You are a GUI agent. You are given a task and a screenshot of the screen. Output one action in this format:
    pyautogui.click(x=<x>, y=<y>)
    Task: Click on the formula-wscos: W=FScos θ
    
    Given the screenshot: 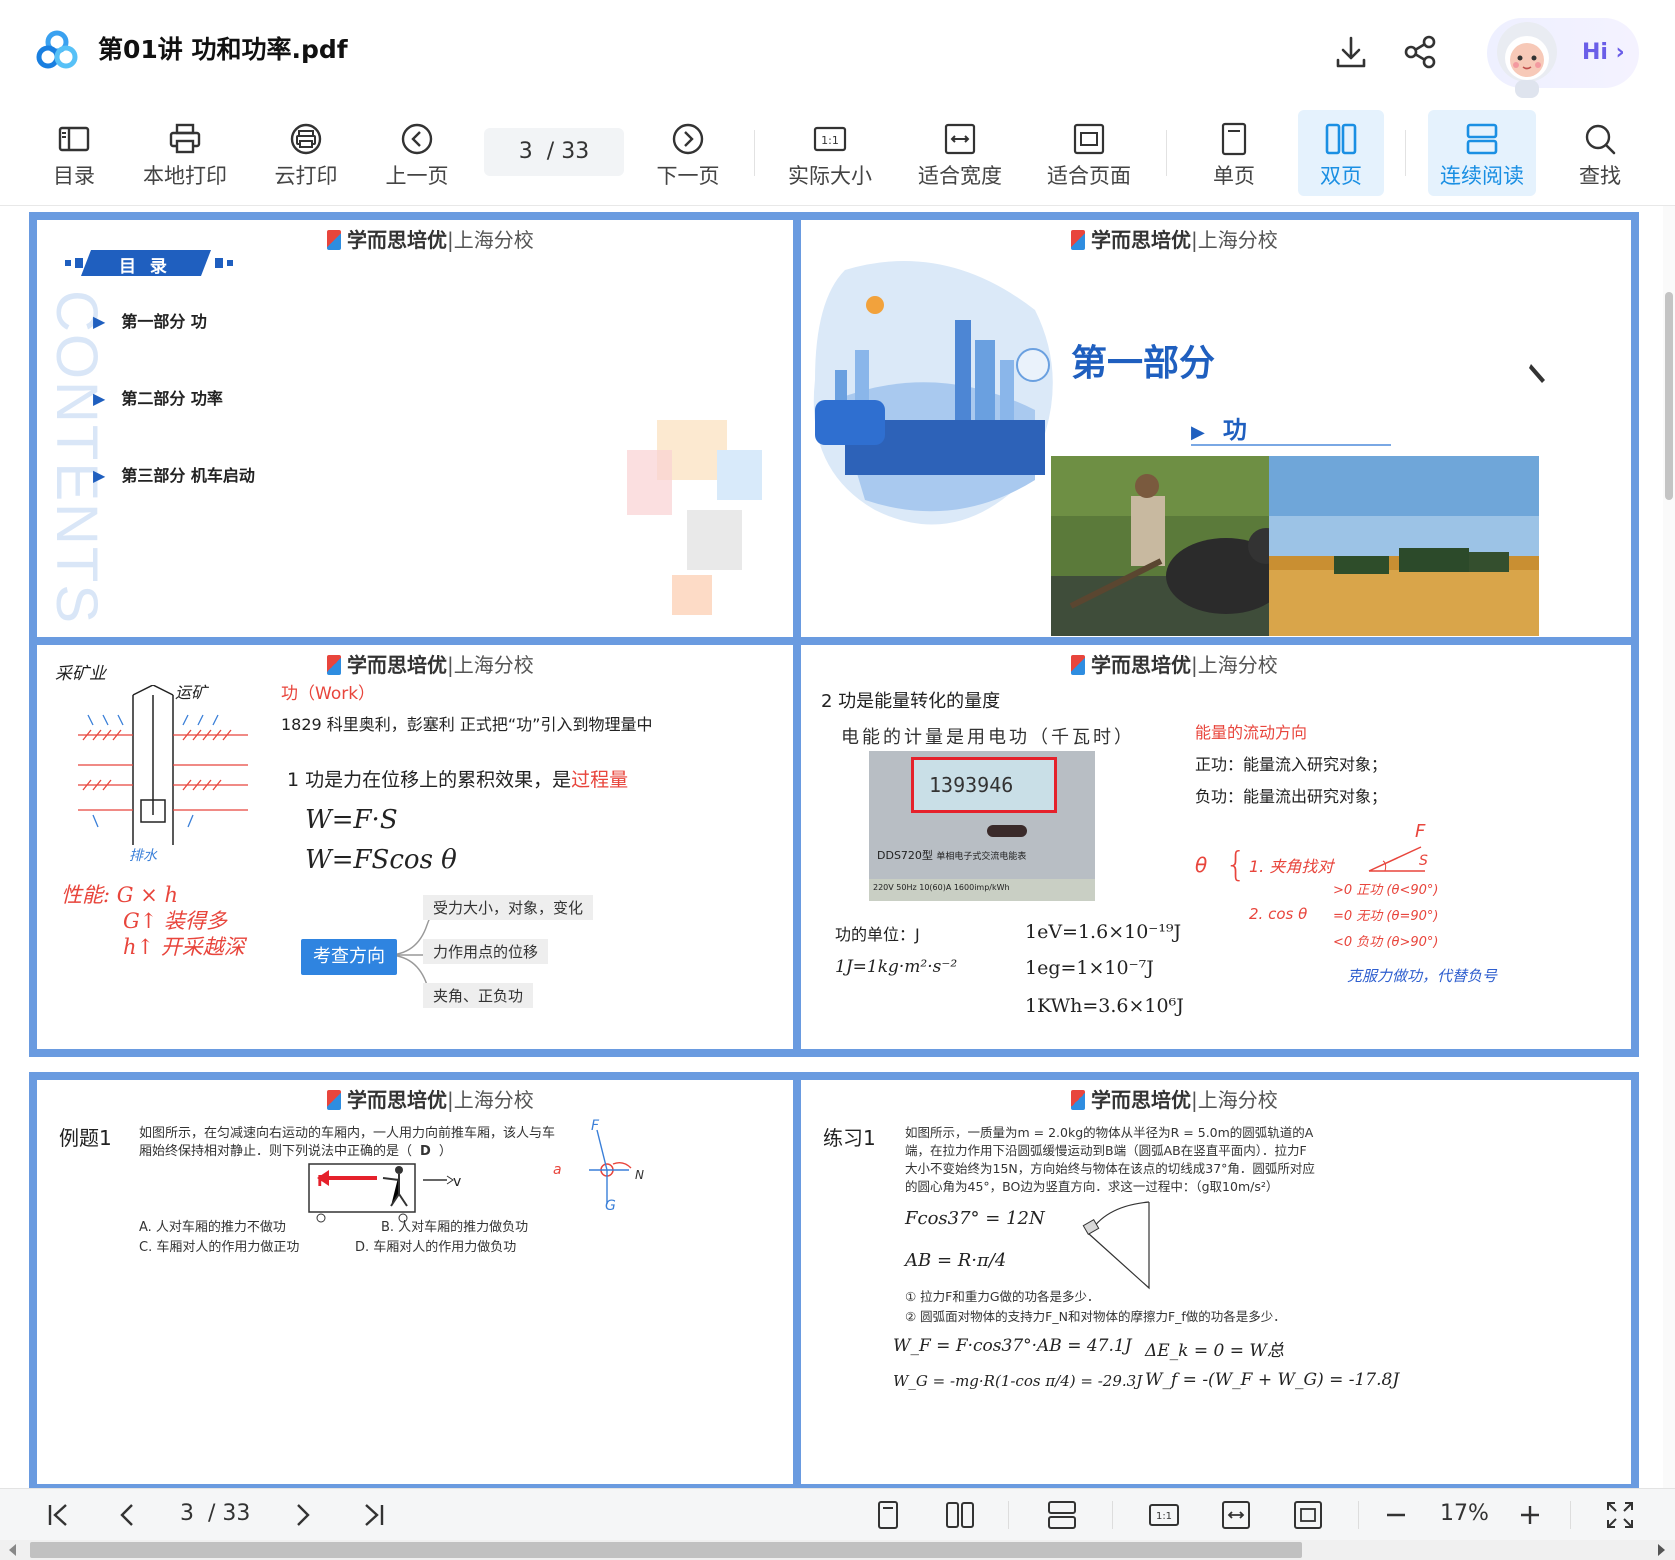 What is the action you would take?
    pyautogui.click(x=381, y=860)
    